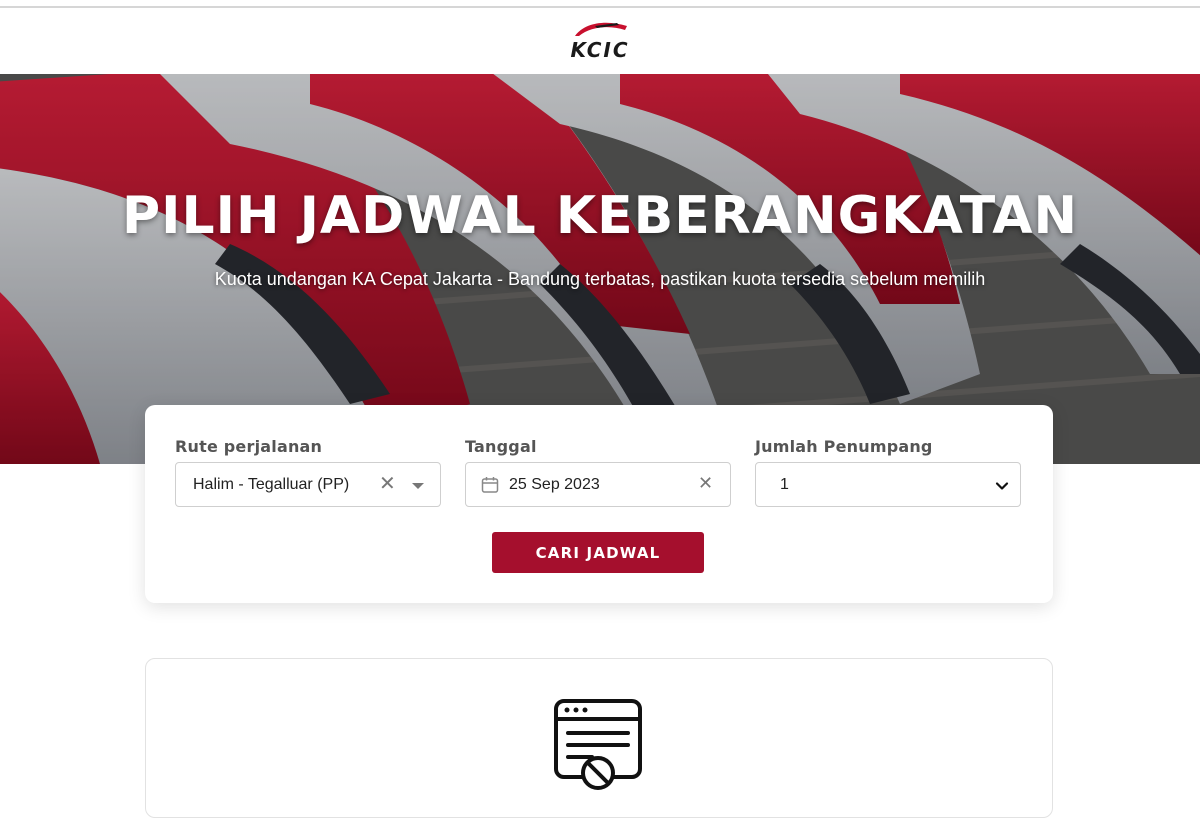  I want to click on date-label: Tanggal, so click(501, 446).